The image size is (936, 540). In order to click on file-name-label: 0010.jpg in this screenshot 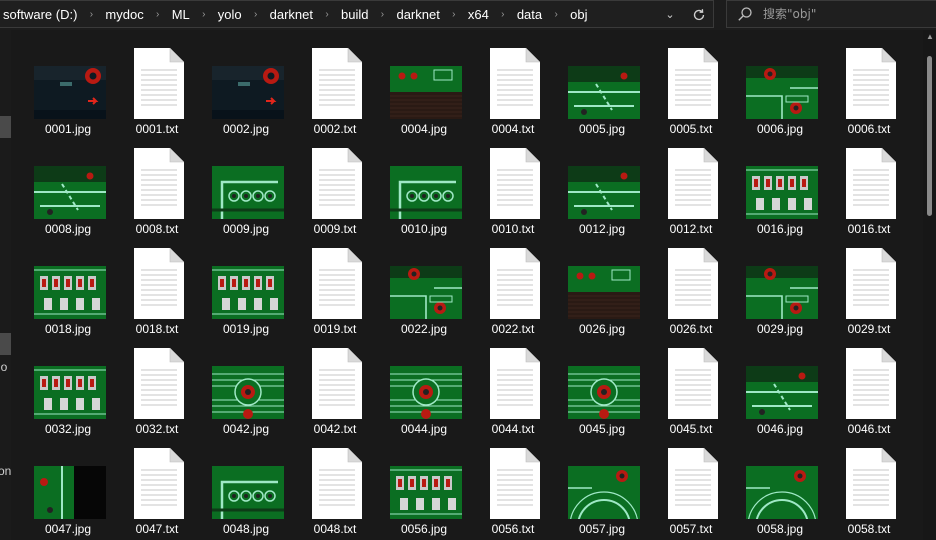, I will do `click(424, 229)`.